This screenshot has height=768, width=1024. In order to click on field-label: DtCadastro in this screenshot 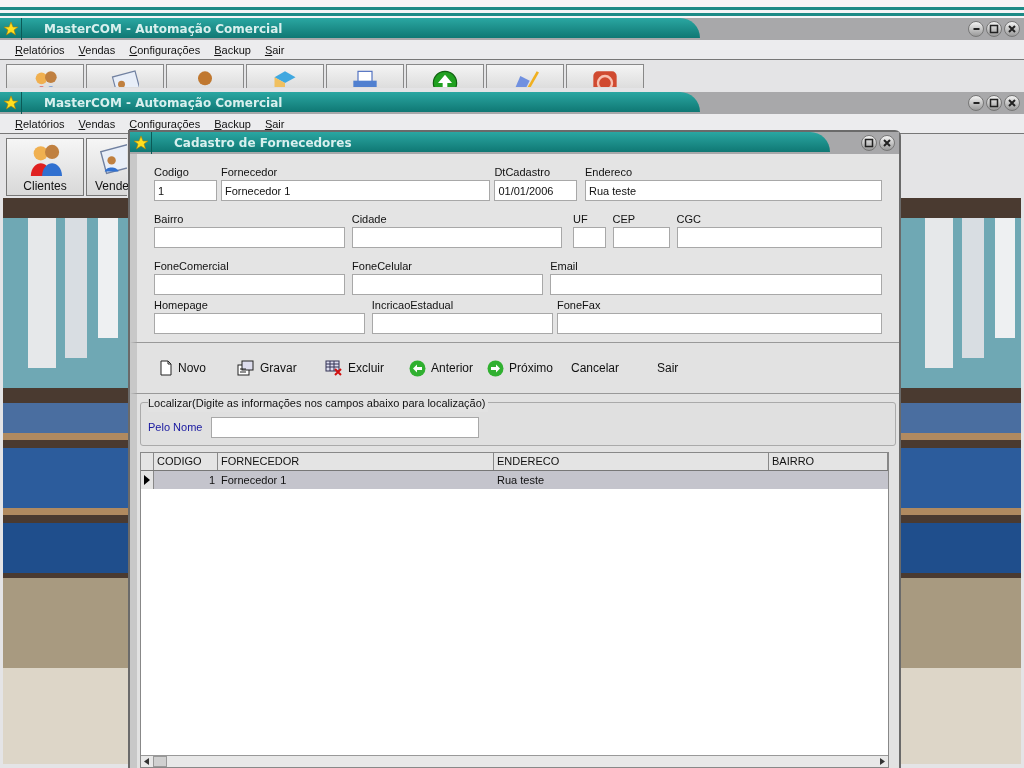, I will do `click(523, 172)`.